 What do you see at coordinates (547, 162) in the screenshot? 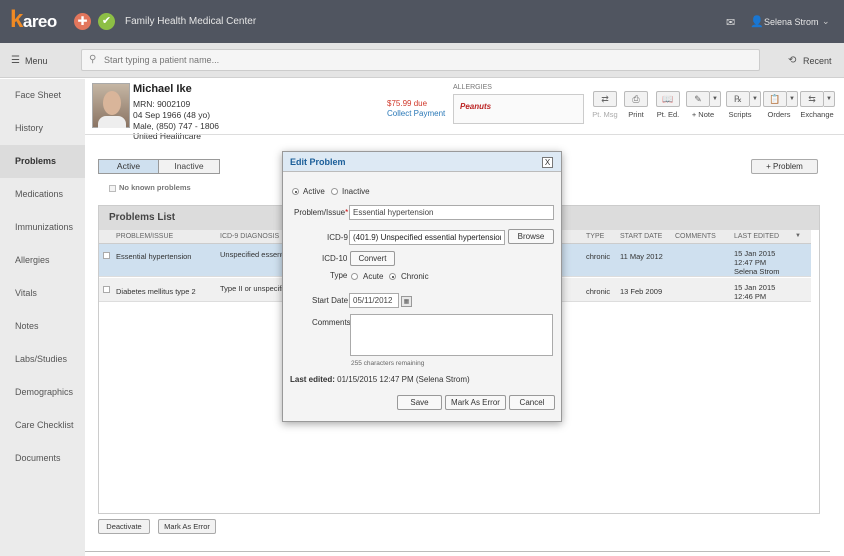
I see `close-icon: X` at bounding box center [547, 162].